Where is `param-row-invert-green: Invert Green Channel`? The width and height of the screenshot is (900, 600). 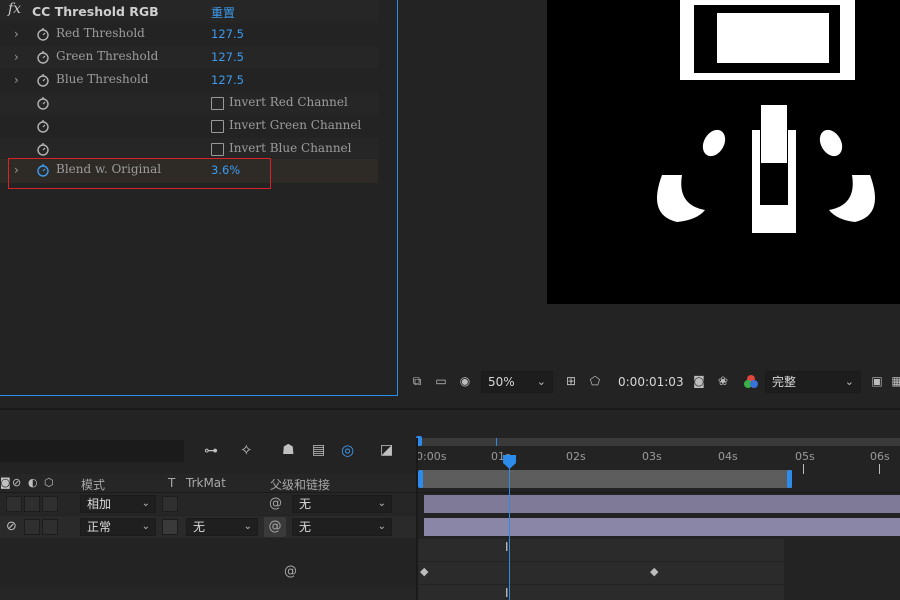
param-row-invert-green: Invert Green Channel is located at coordinates (189, 126).